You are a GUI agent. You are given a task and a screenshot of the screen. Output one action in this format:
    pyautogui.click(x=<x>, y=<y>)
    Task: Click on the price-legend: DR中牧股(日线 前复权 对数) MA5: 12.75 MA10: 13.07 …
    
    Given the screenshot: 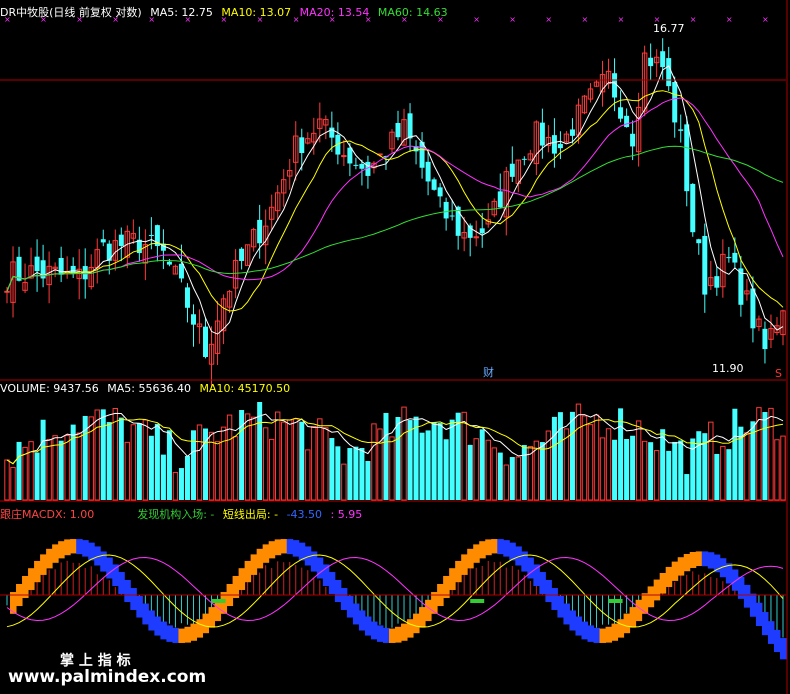 What is the action you would take?
    pyautogui.click(x=226, y=12)
    